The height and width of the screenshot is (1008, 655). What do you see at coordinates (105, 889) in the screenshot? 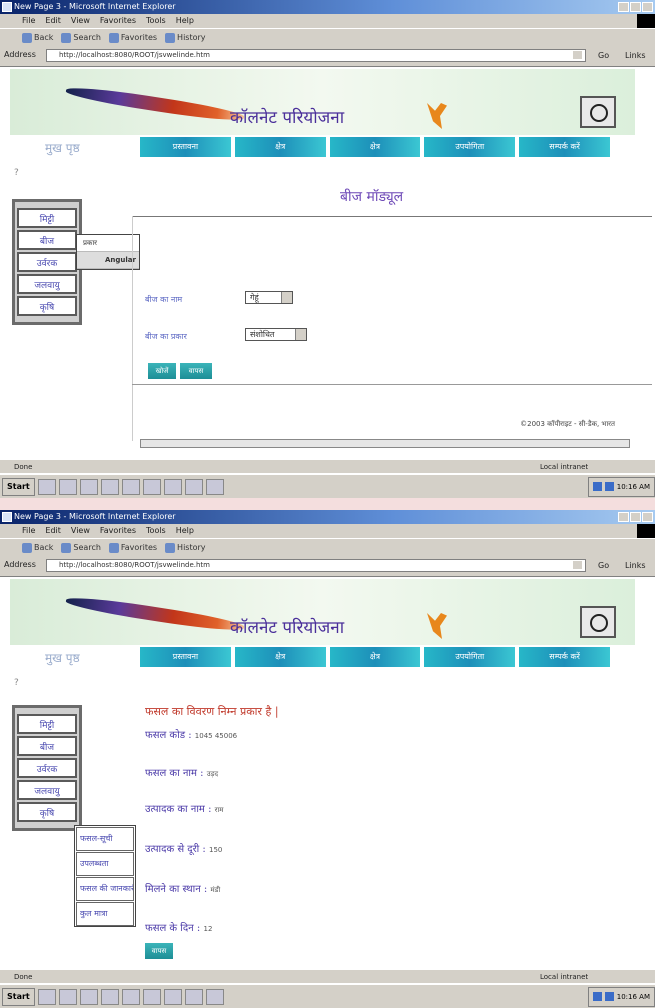
I see `flyout-item-crop-info: फसल की जानकारी` at bounding box center [105, 889].